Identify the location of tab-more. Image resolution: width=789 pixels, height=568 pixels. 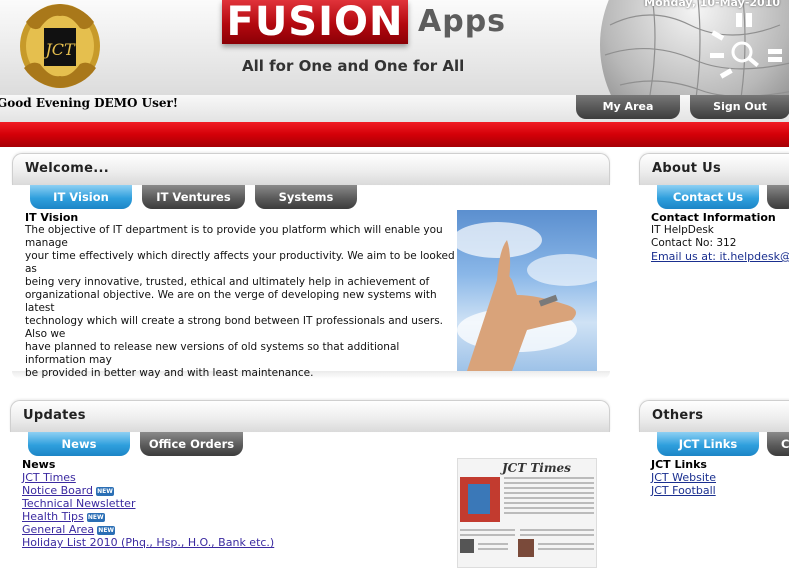
(778, 197).